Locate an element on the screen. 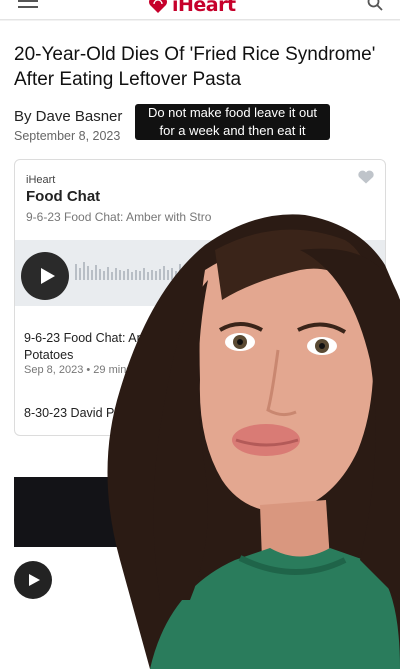 The width and height of the screenshot is (400, 669). player-source: iHeart is located at coordinates (41, 180).